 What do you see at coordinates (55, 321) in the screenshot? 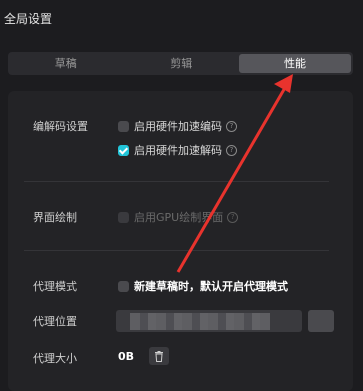
I see `proxy-location-label: 代理位置` at bounding box center [55, 321].